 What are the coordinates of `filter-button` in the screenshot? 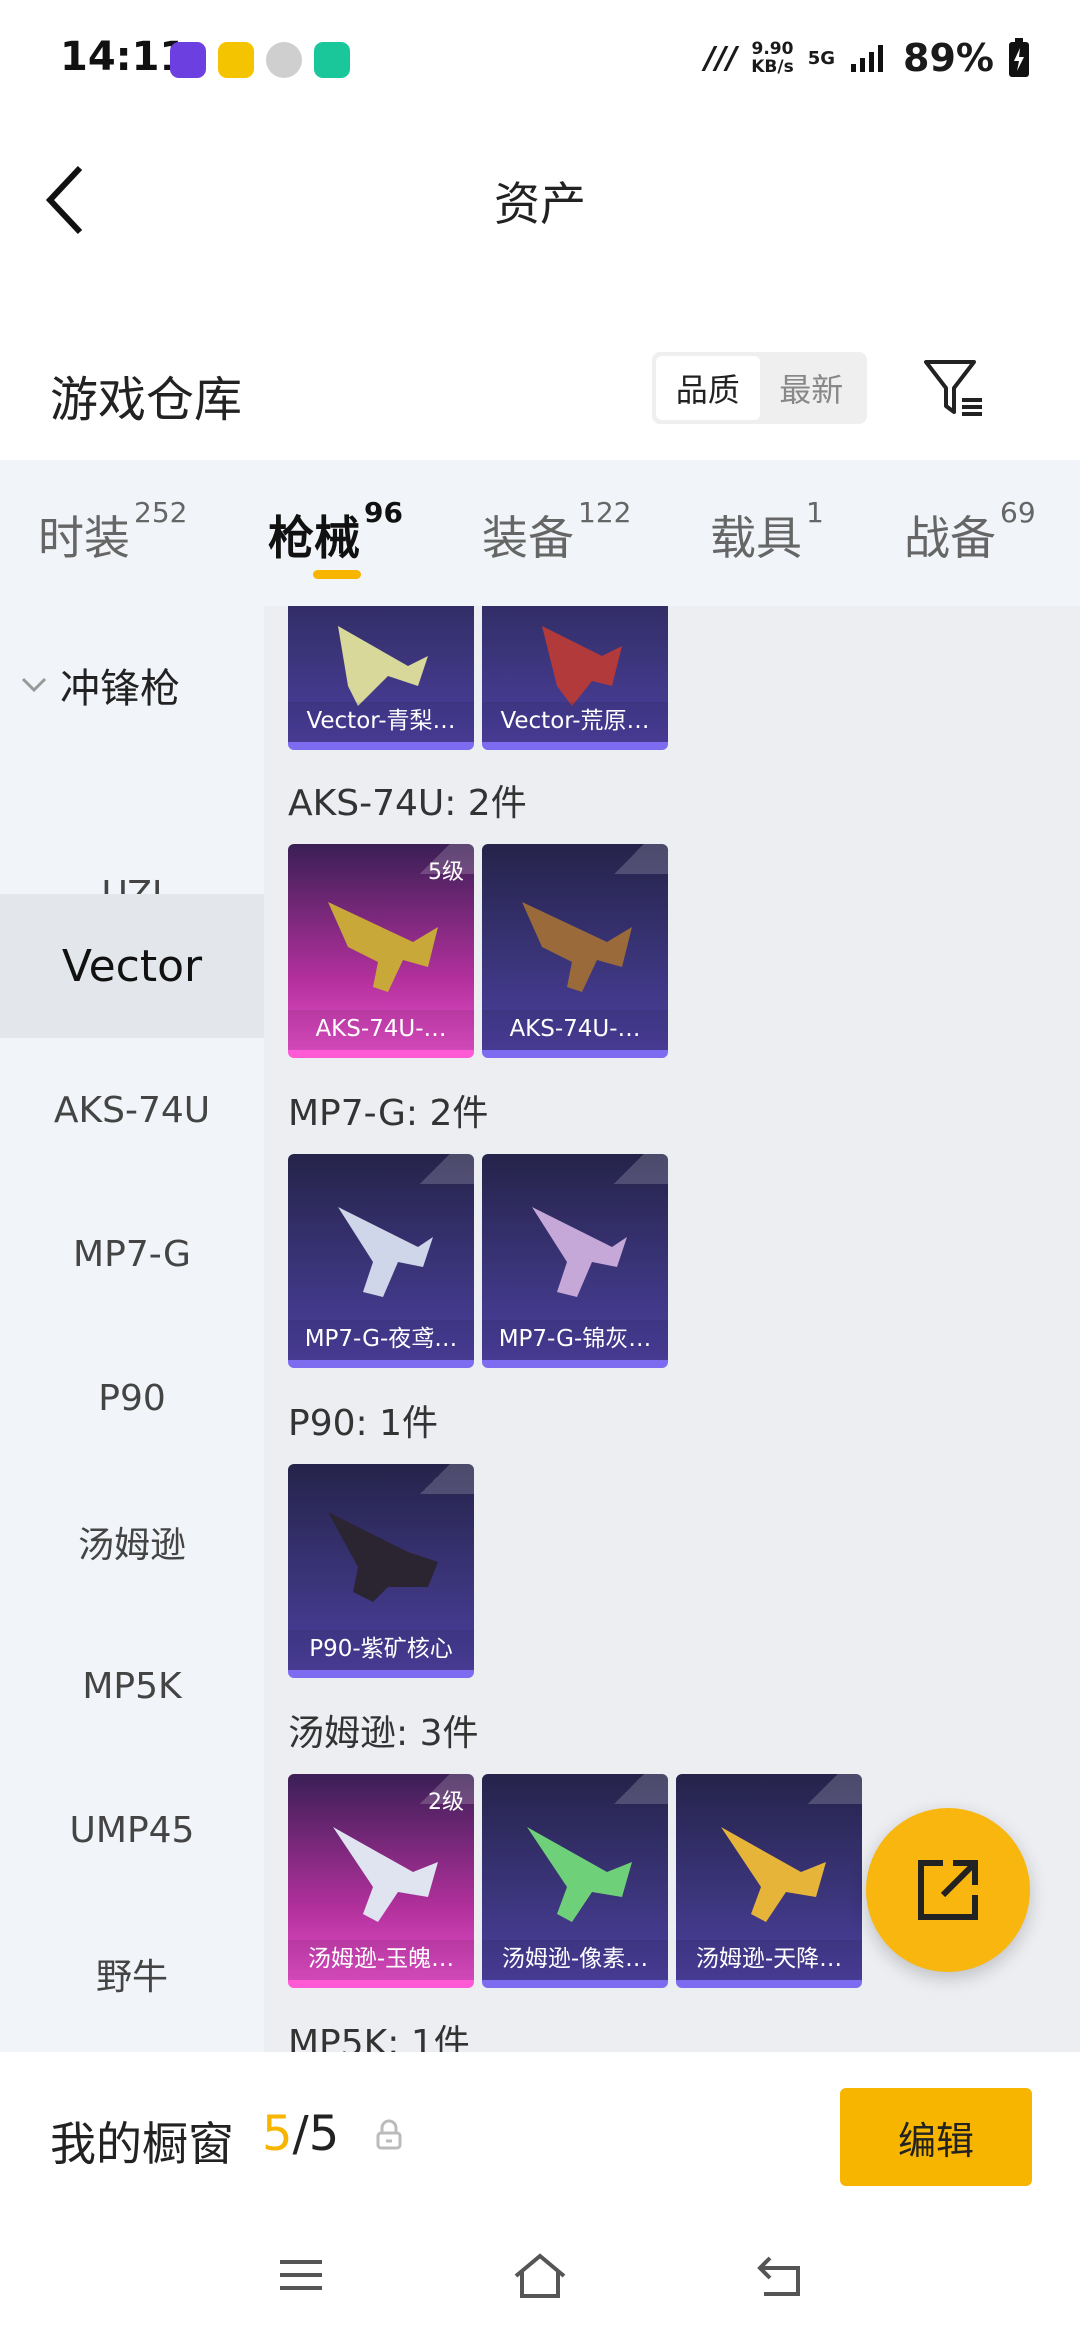 It's located at (954, 388).